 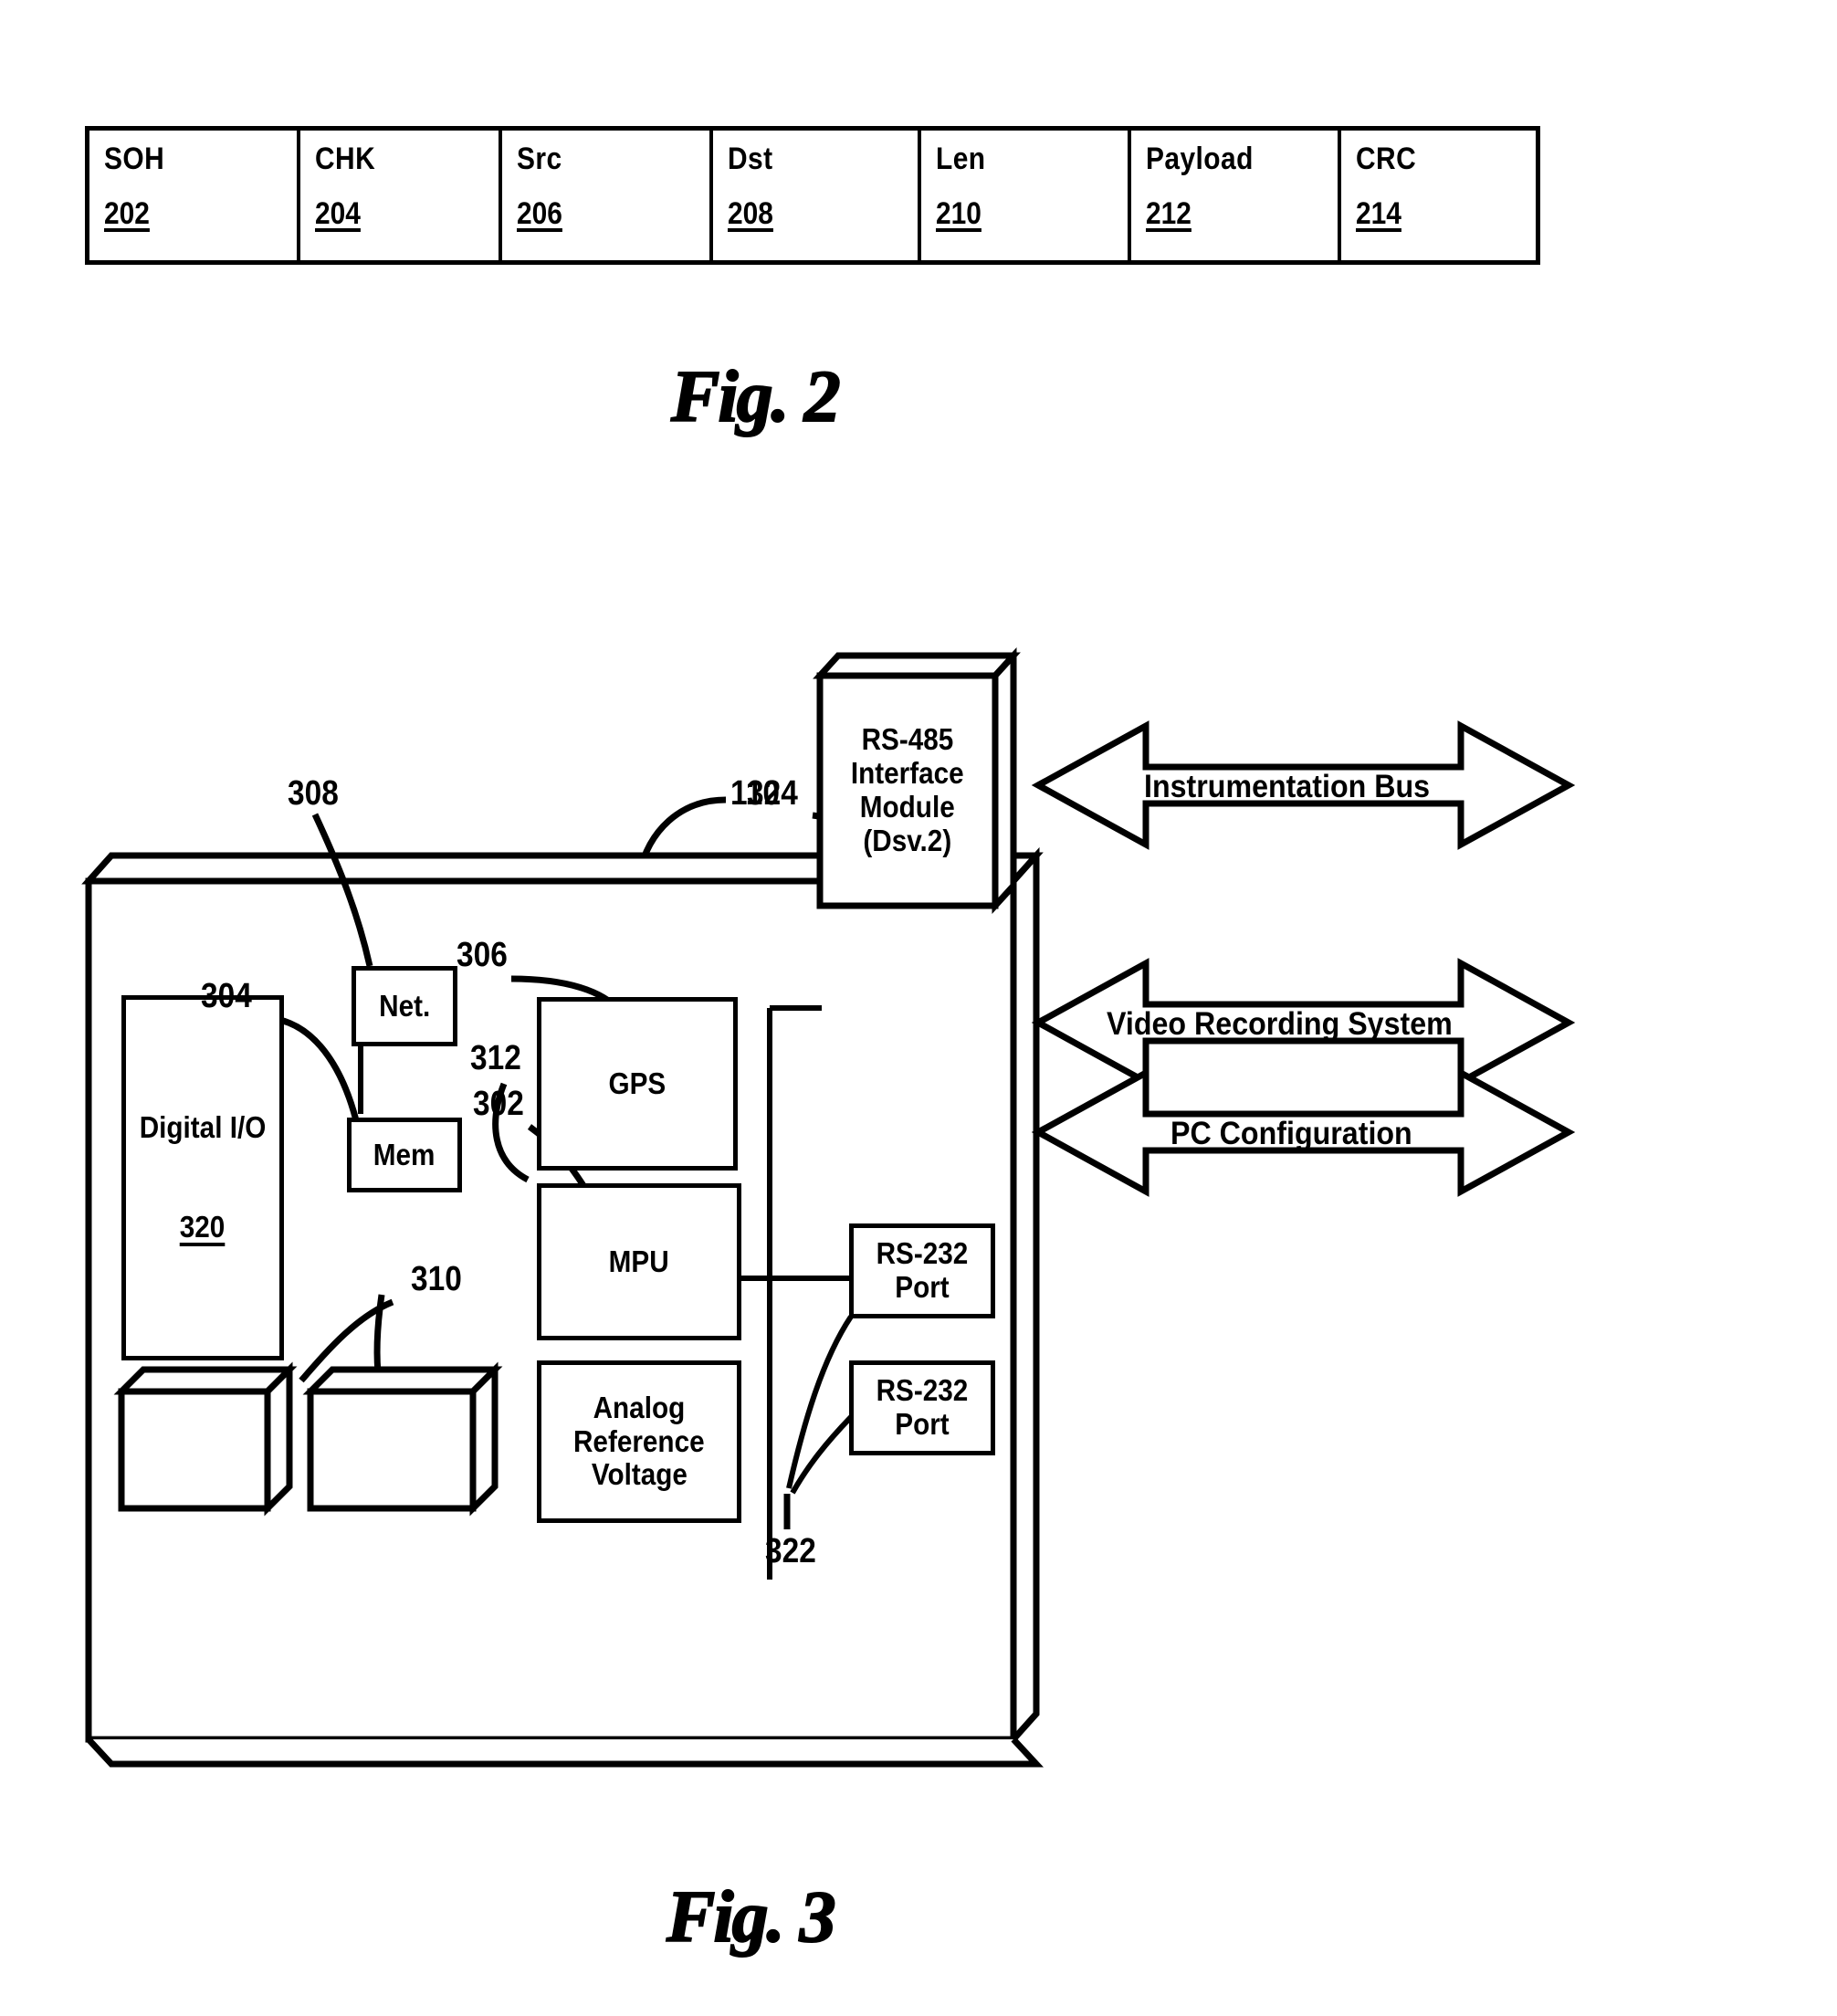 I want to click on block-rs232-port-video: RS-232 Port, so click(x=922, y=1271).